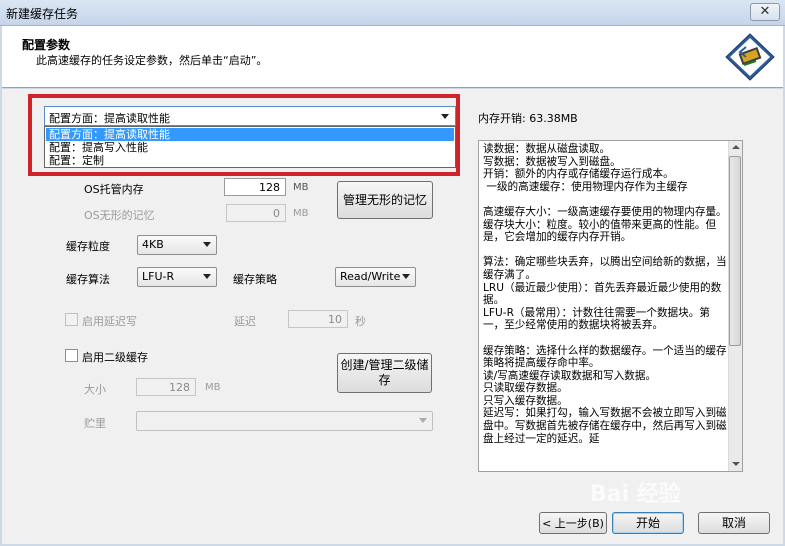 This screenshot has width=785, height=546. Describe the element at coordinates (245, 321) in the screenshot. I see `delay-label: 延迟` at that location.